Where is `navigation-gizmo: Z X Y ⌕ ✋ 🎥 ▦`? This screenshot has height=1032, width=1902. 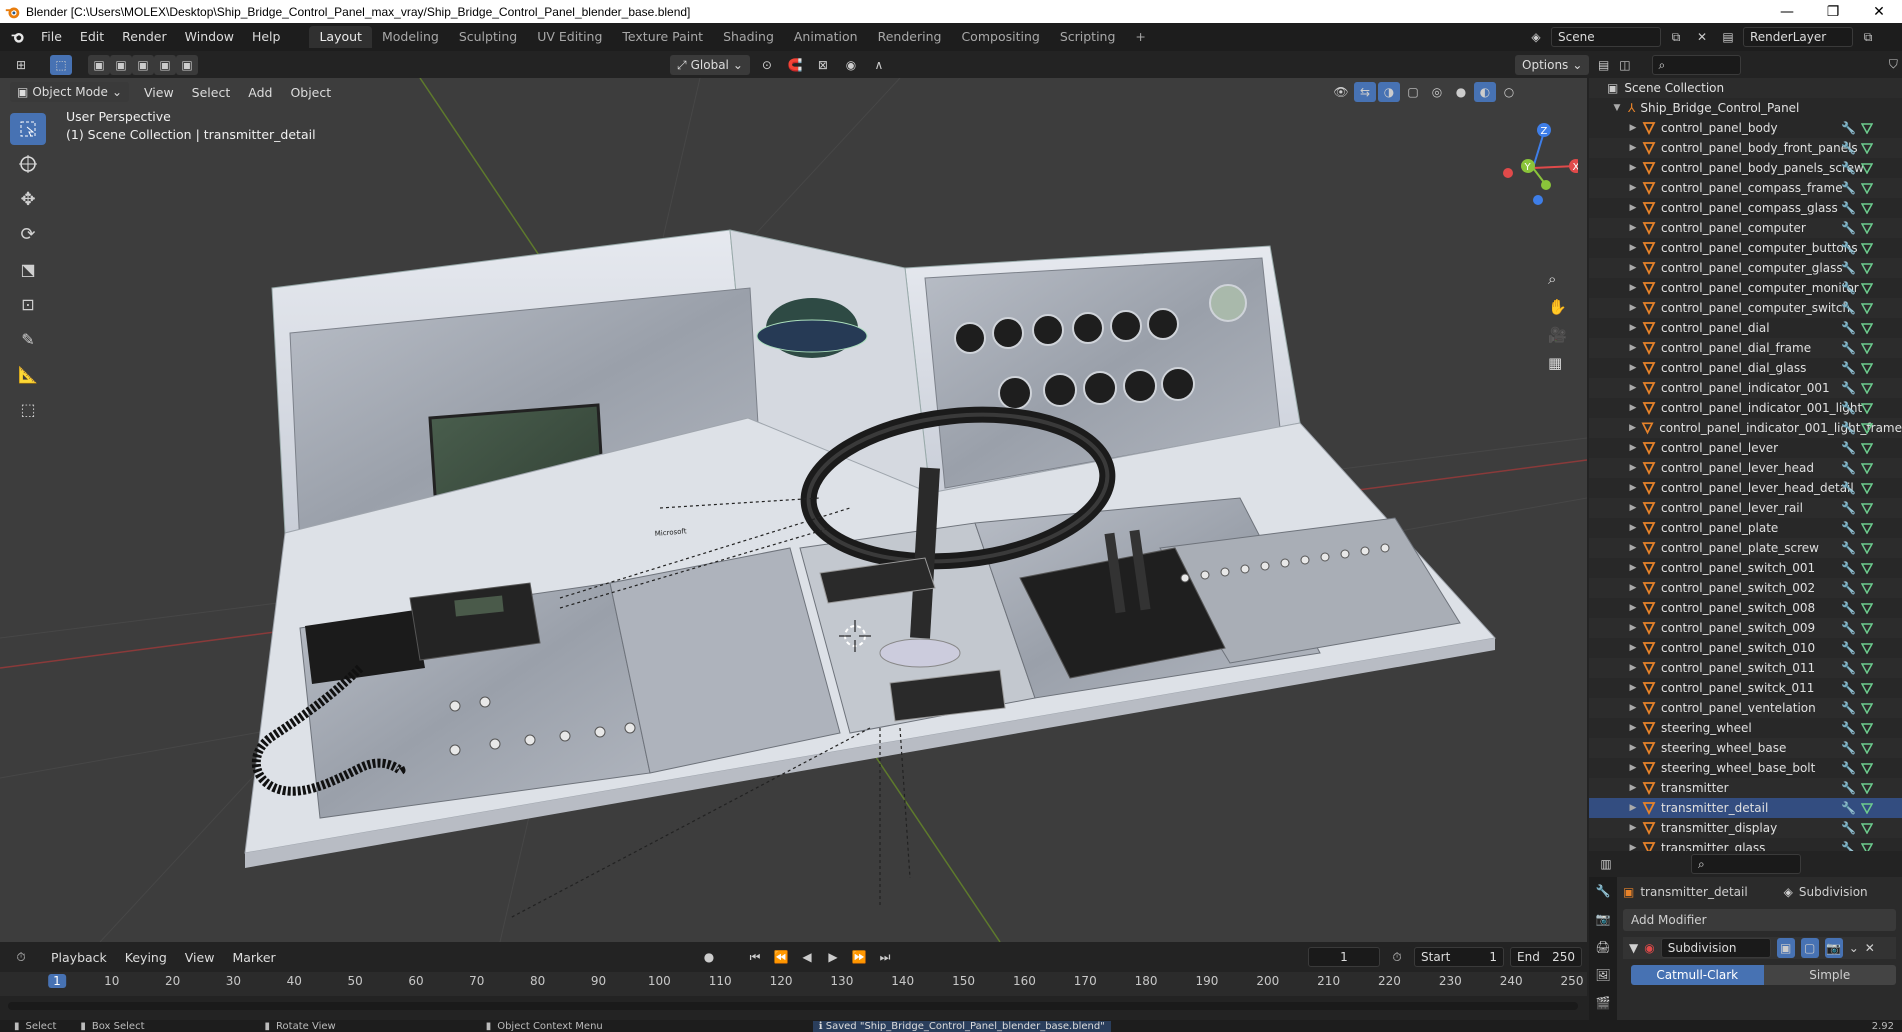 navigation-gizmo: Z X Y ⌕ ✋ 🎥 ▦ is located at coordinates (1535, 240).